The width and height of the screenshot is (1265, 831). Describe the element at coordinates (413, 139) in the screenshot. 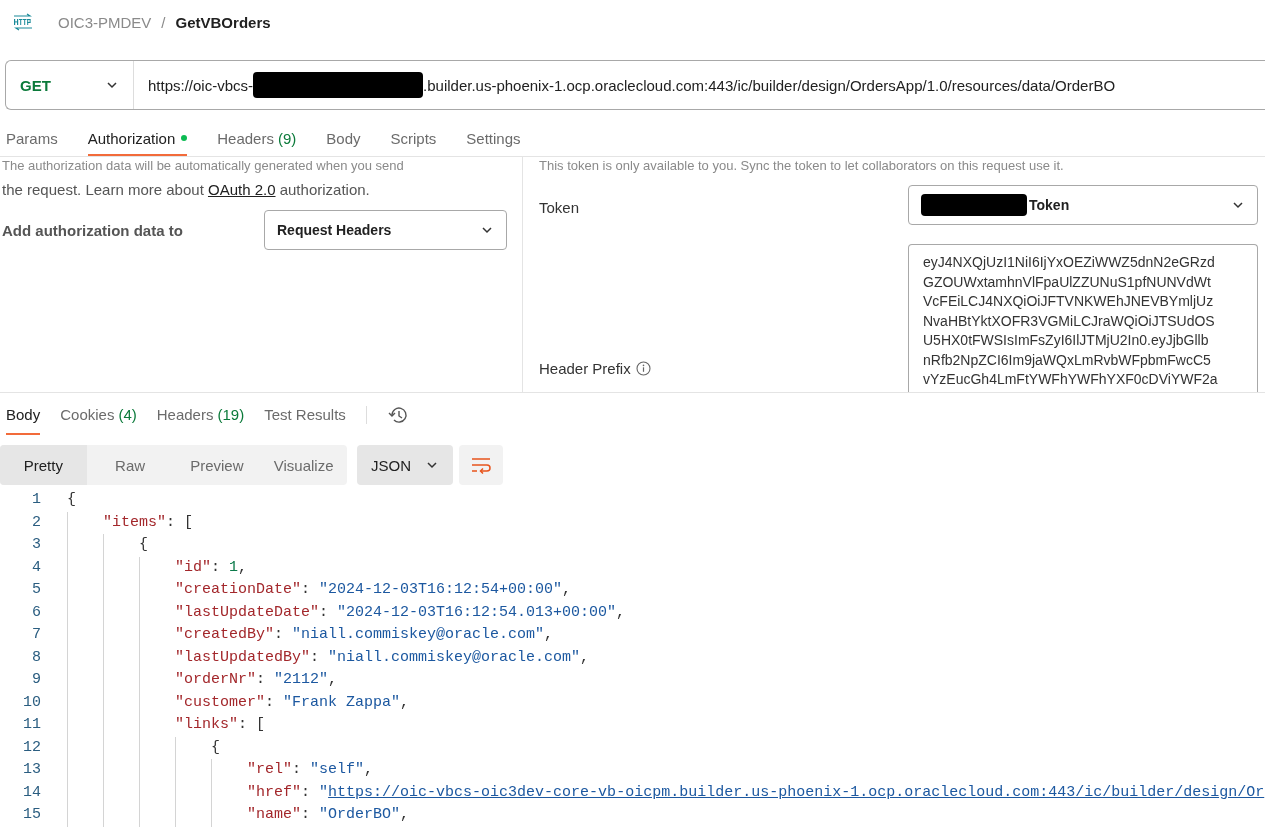

I see `tab: Scripts` at that location.